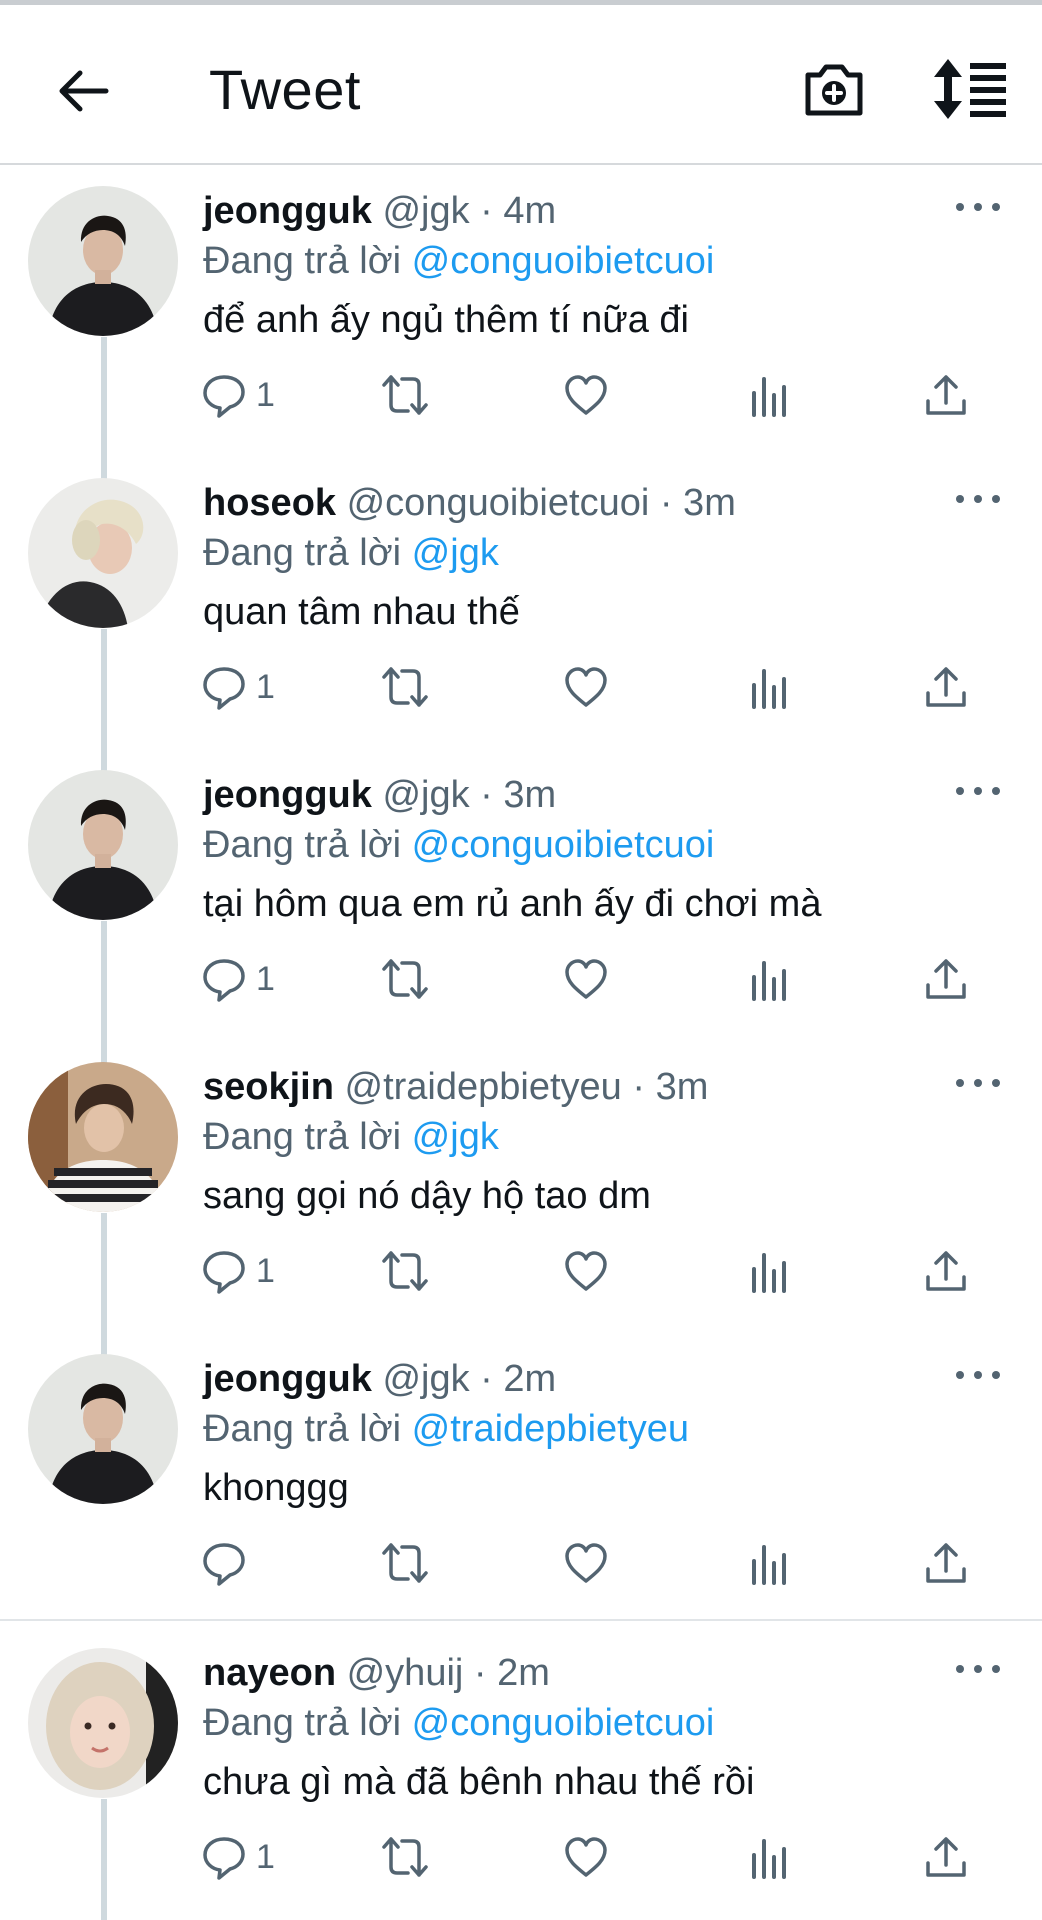  I want to click on camera-button, so click(834, 89).